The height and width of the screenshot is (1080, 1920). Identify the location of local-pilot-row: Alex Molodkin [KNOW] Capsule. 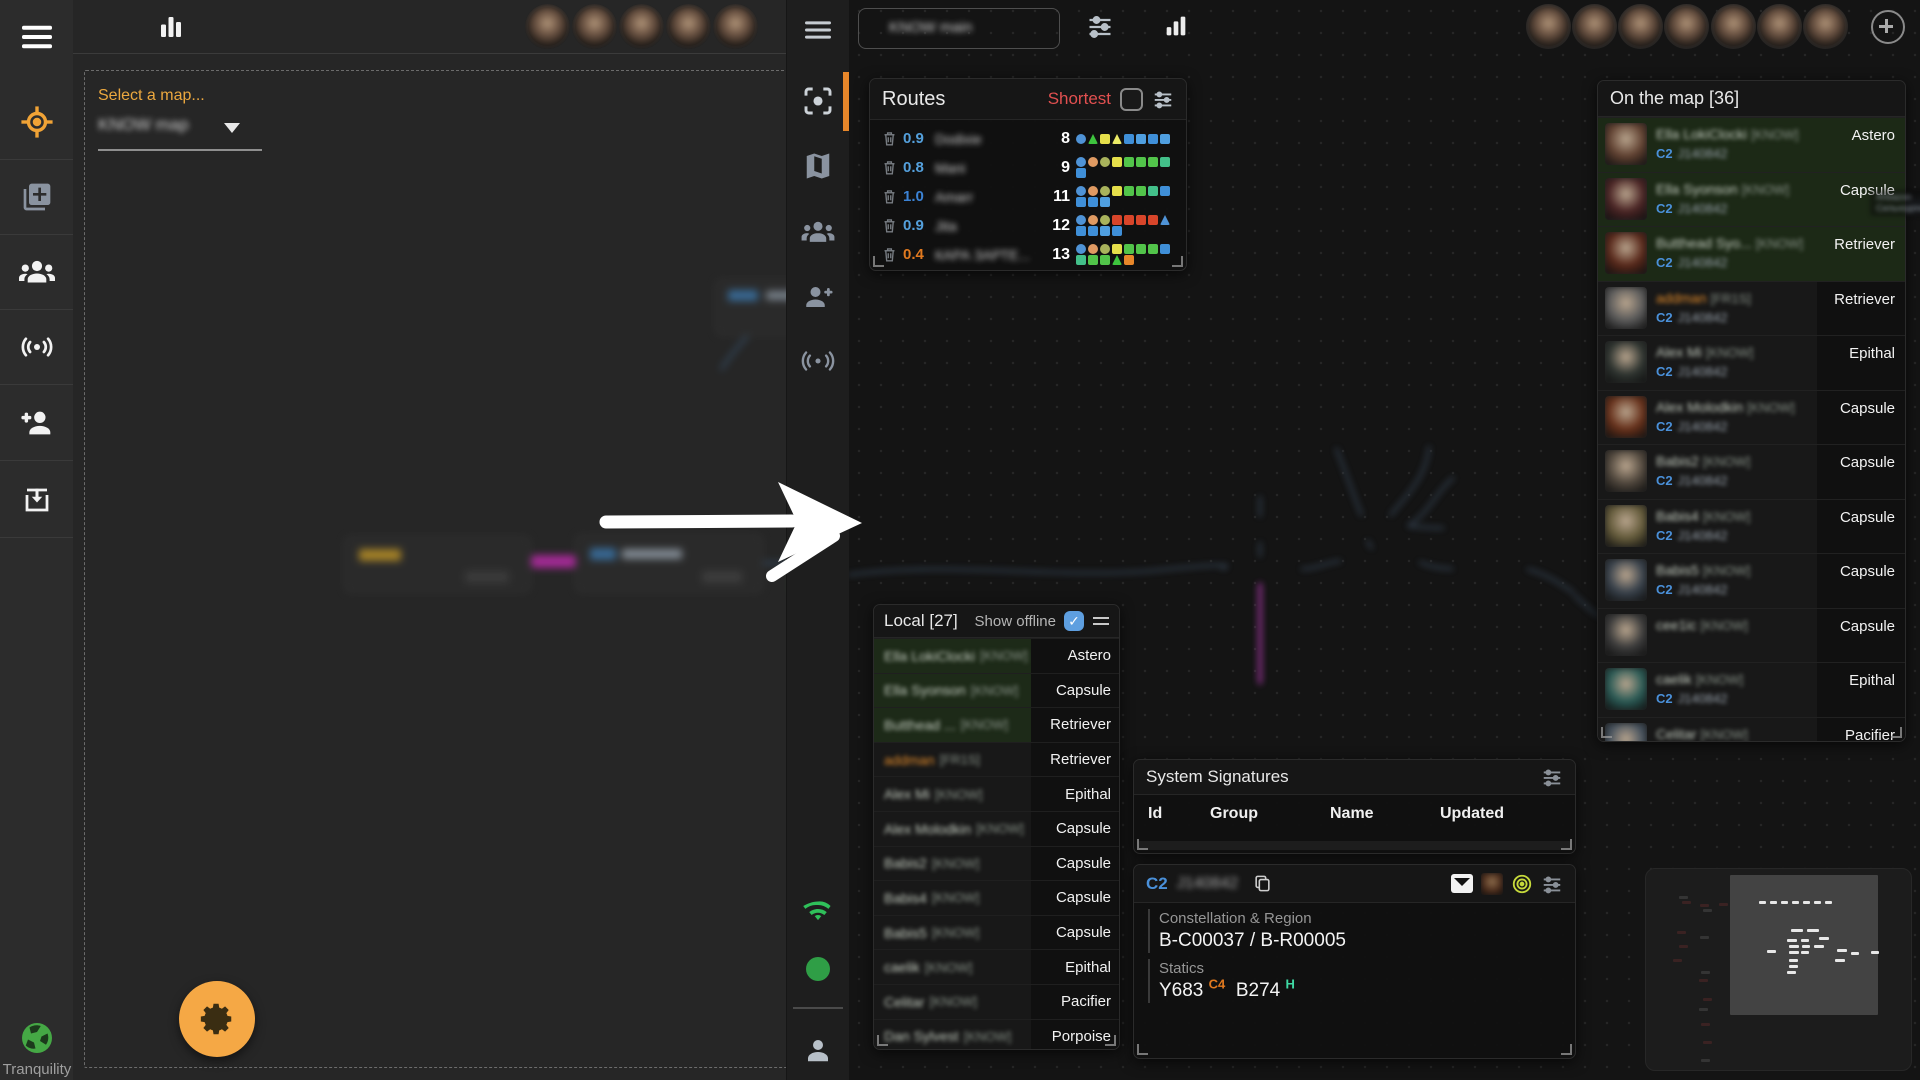
(996, 828).